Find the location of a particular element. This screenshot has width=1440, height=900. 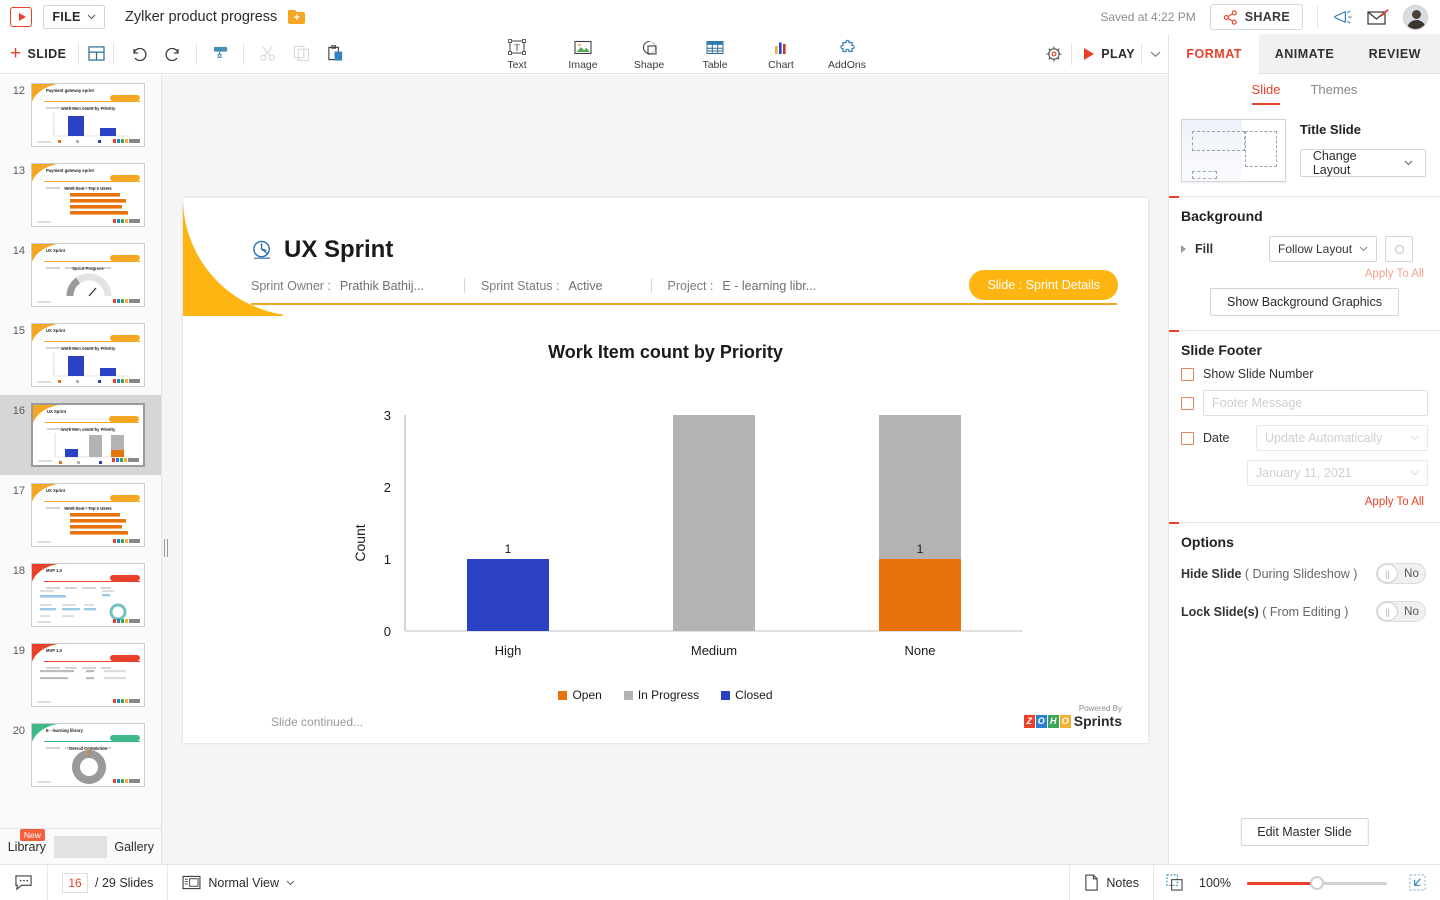

hide-slide-row: Hide Slide ( During Slideshow ) || No is located at coordinates (1304, 567).